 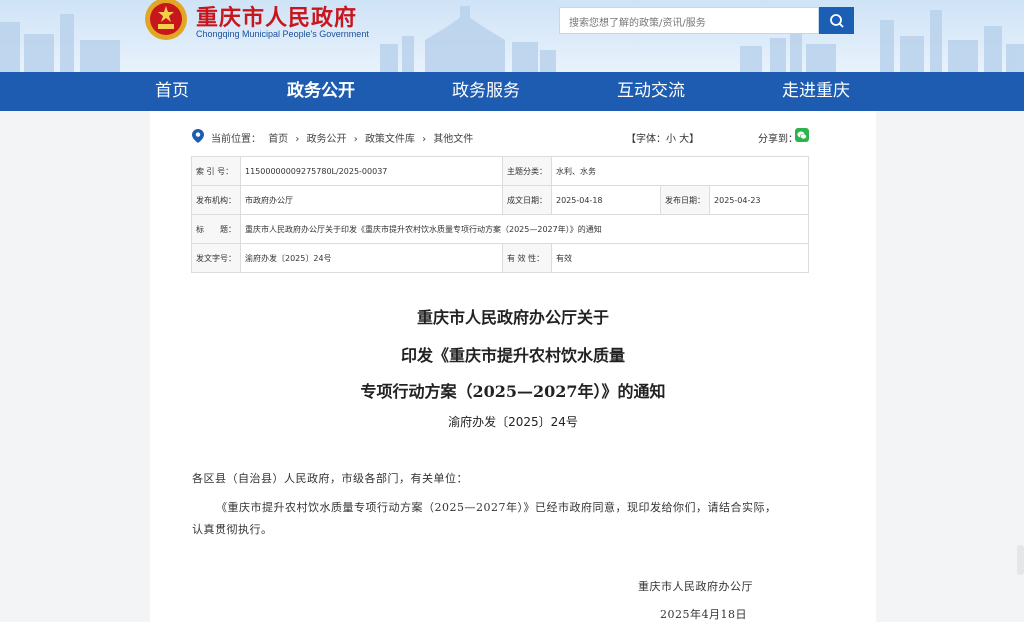 I want to click on search-icon, so click(x=836, y=20).